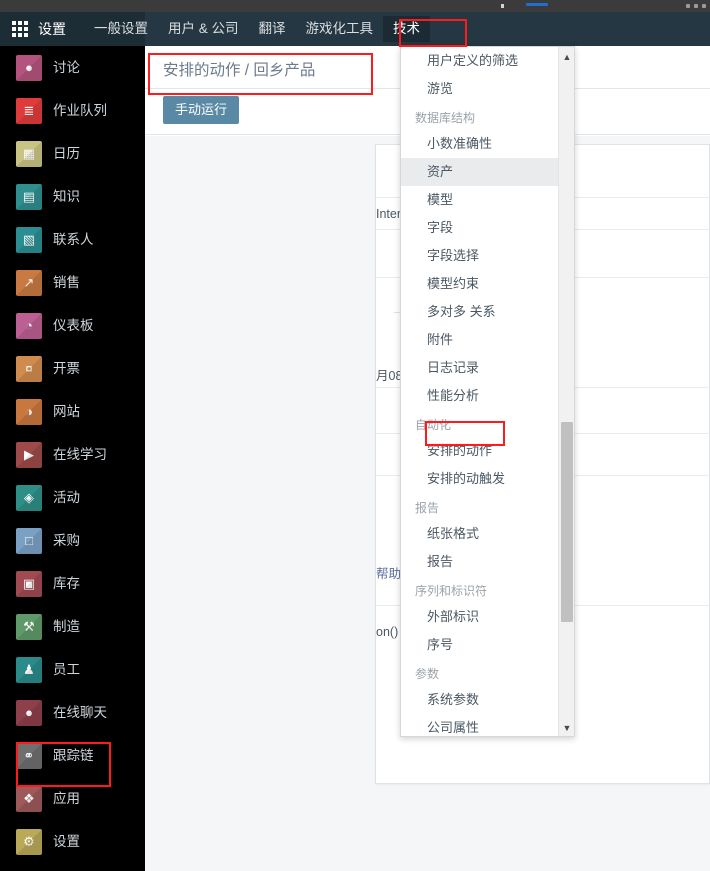  I want to click on nav-item-users-companies: 用户 & 公司, so click(203, 29).